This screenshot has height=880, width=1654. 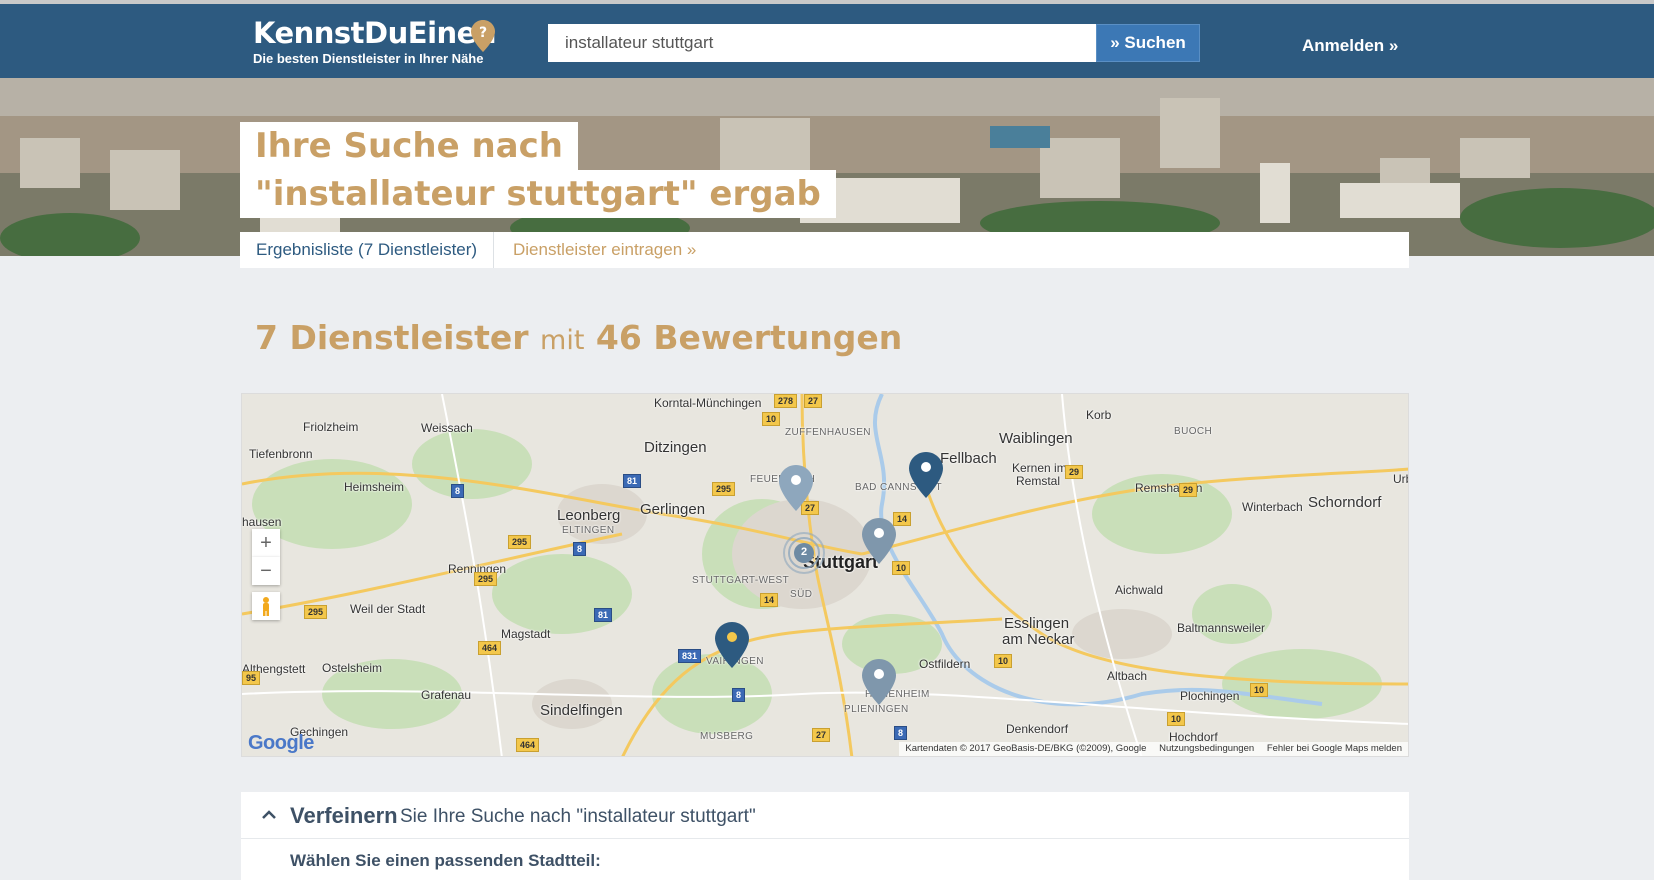 I want to click on map-label: hausen, so click(x=262, y=522).